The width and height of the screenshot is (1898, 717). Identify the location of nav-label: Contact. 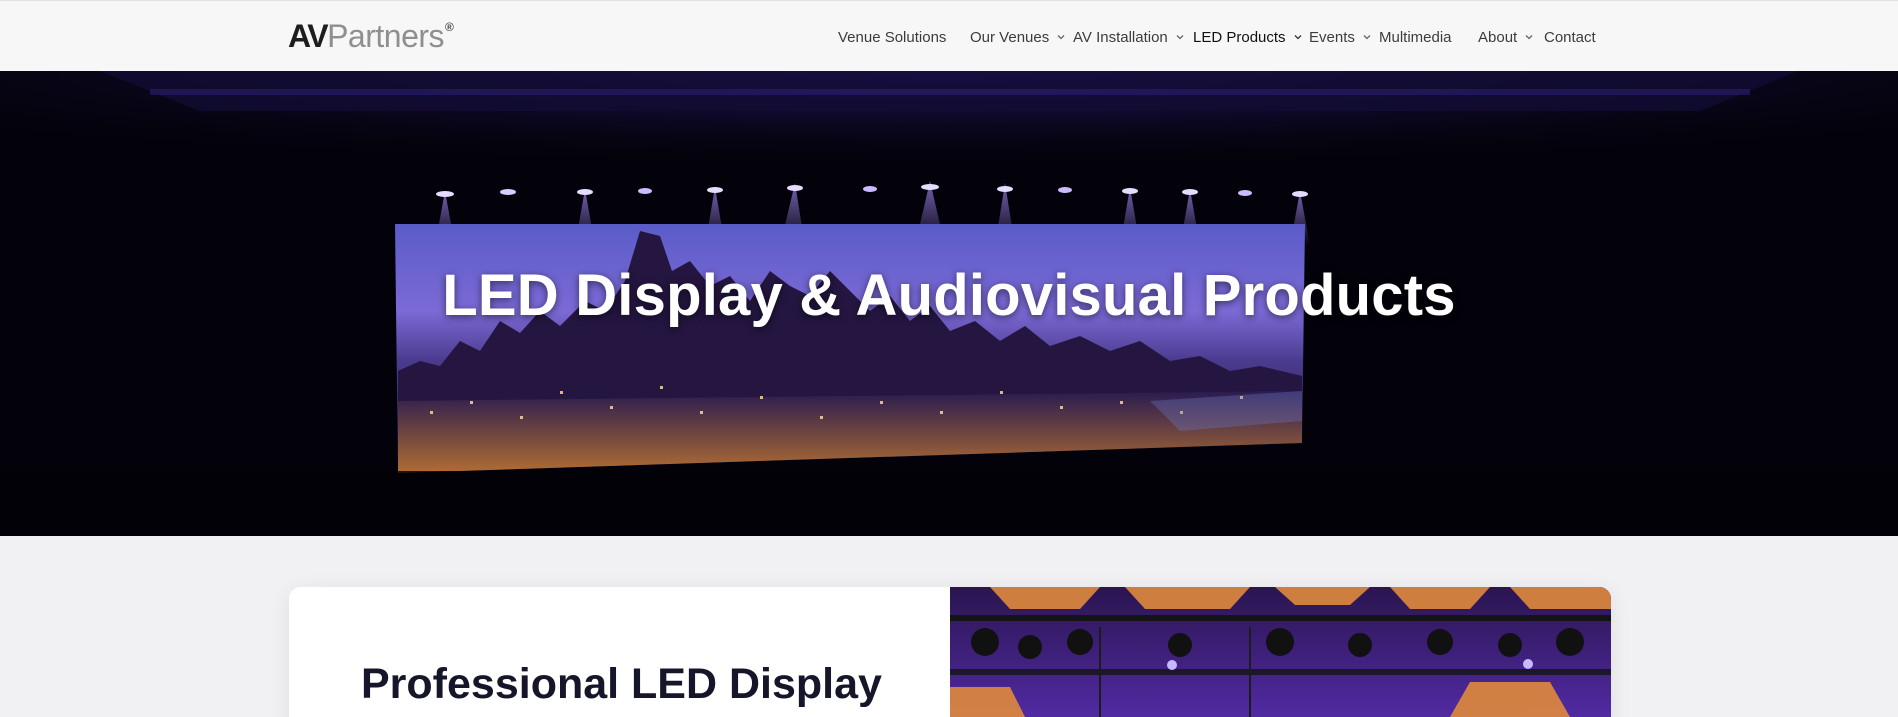
(1570, 37).